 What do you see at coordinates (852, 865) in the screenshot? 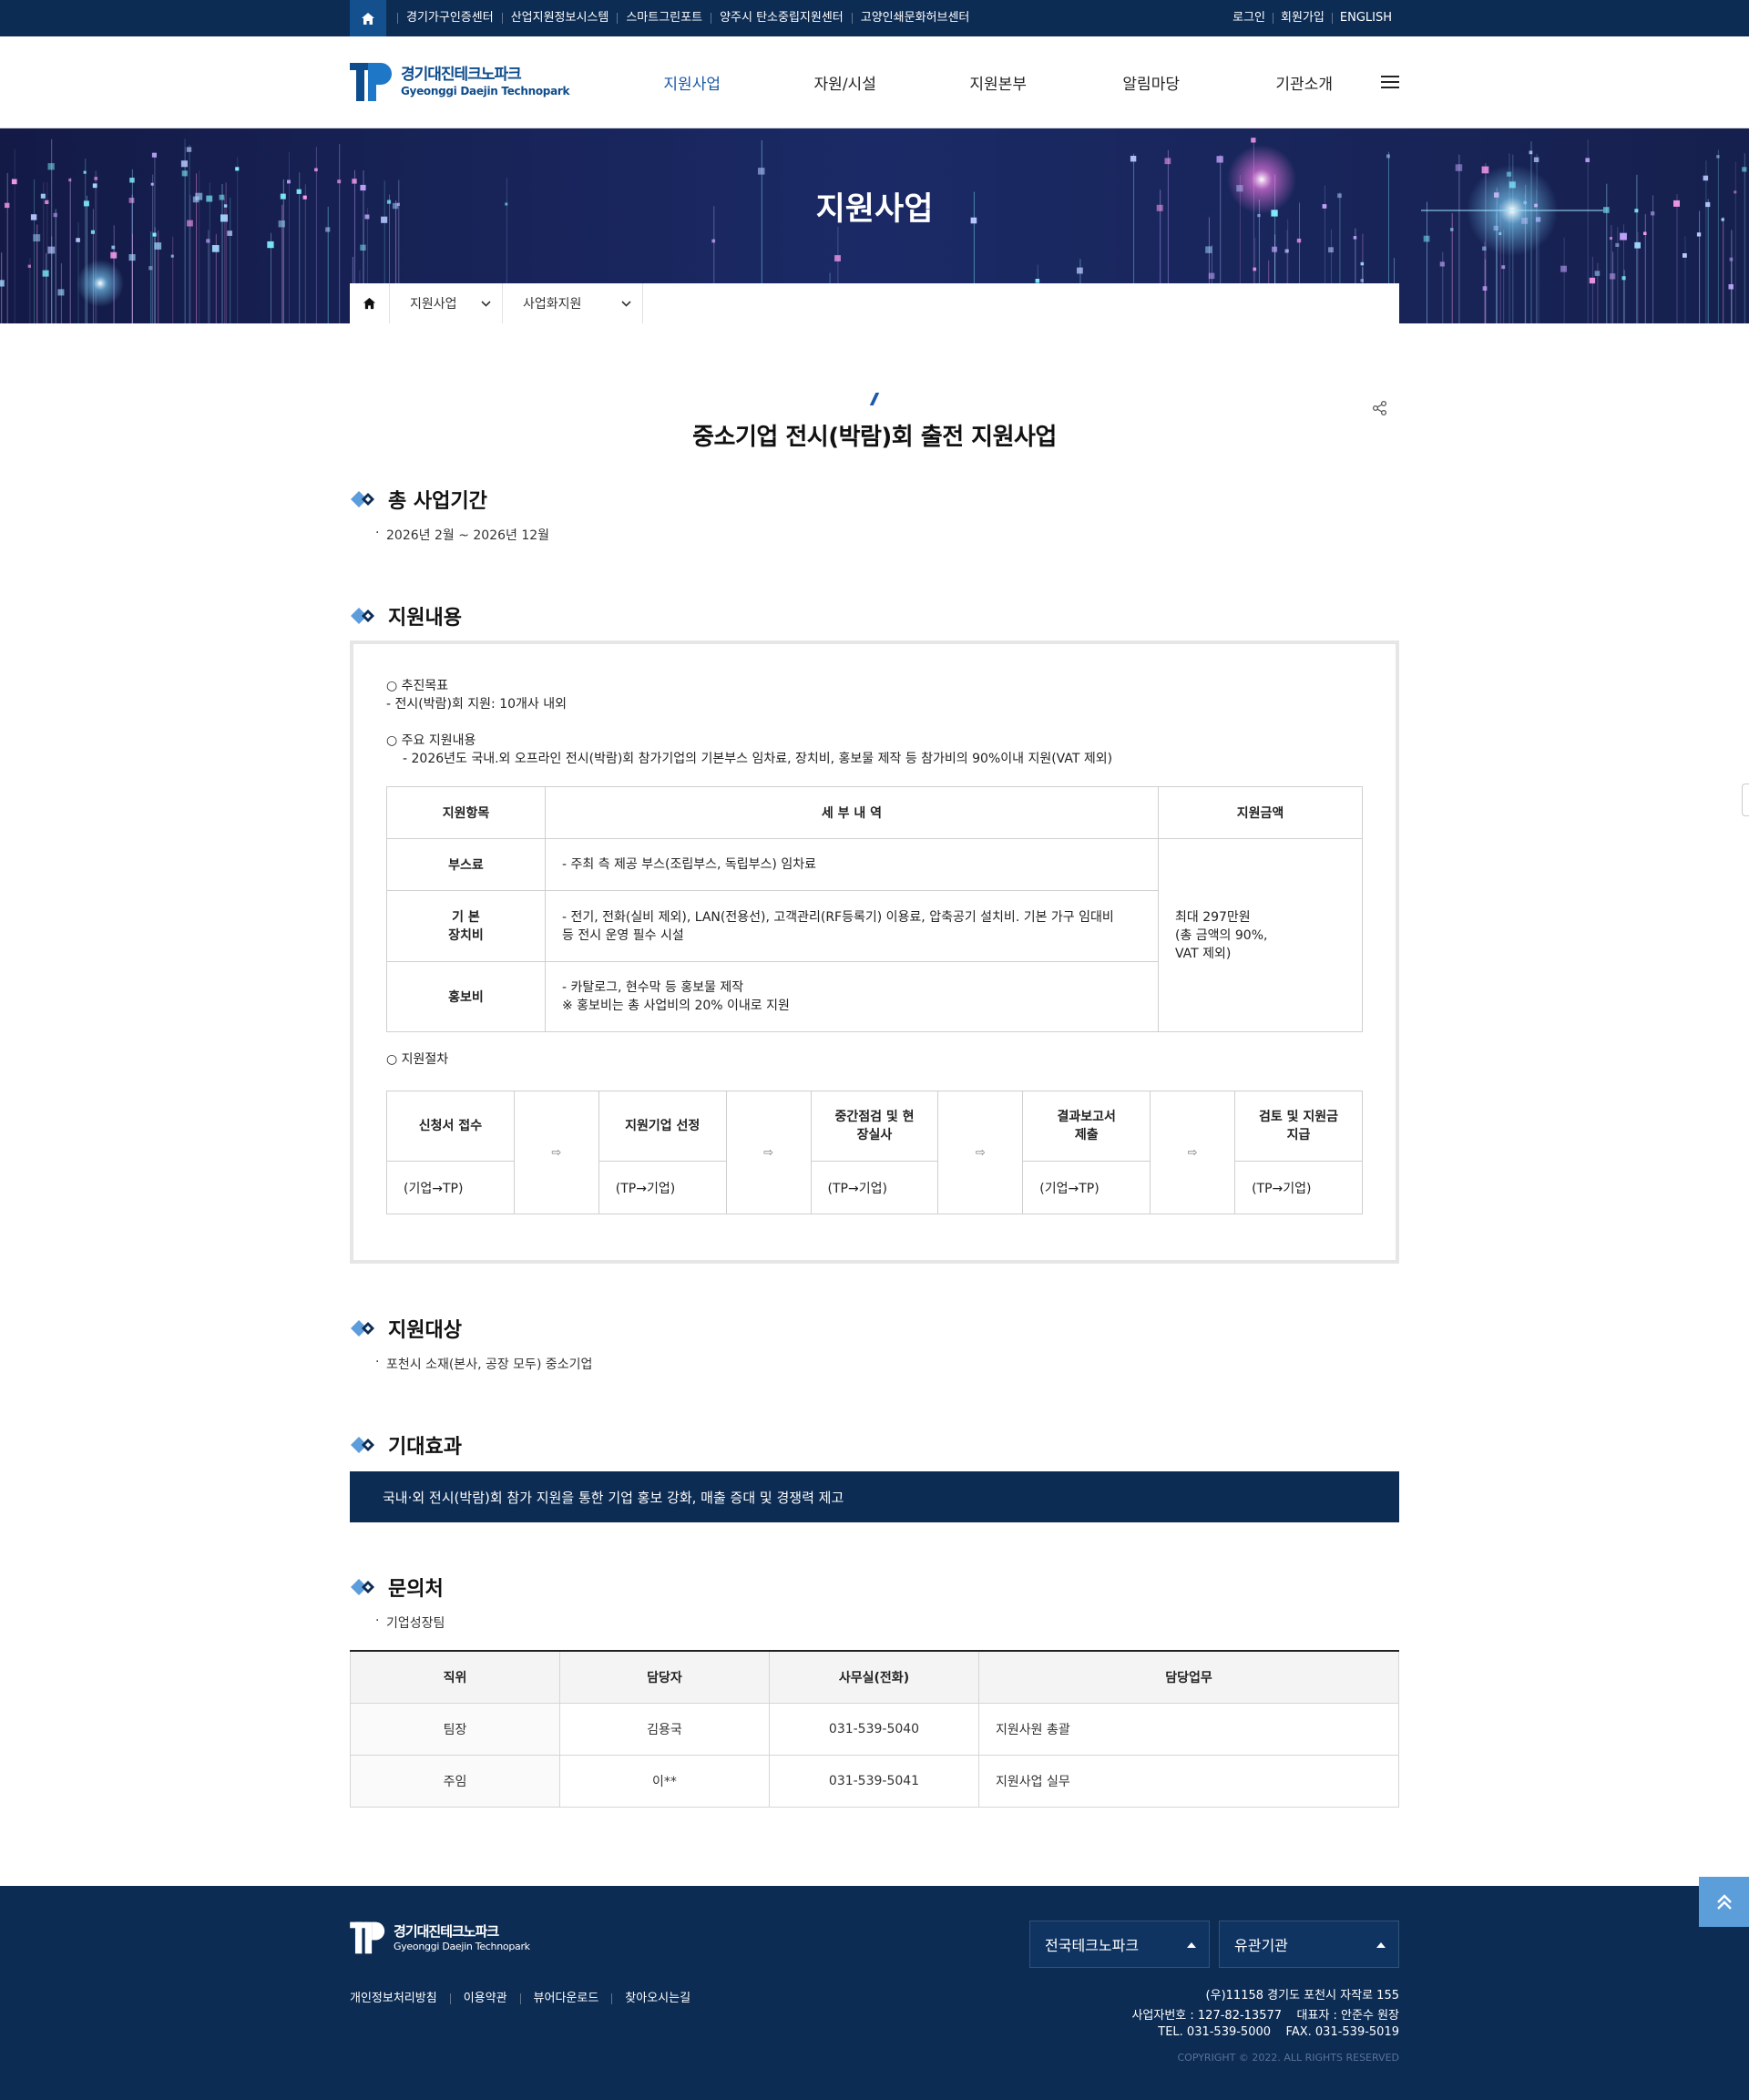
I see `table-cell: - 주최 측 제공 부스(조립부스, 독립부스) 임차료` at bounding box center [852, 865].